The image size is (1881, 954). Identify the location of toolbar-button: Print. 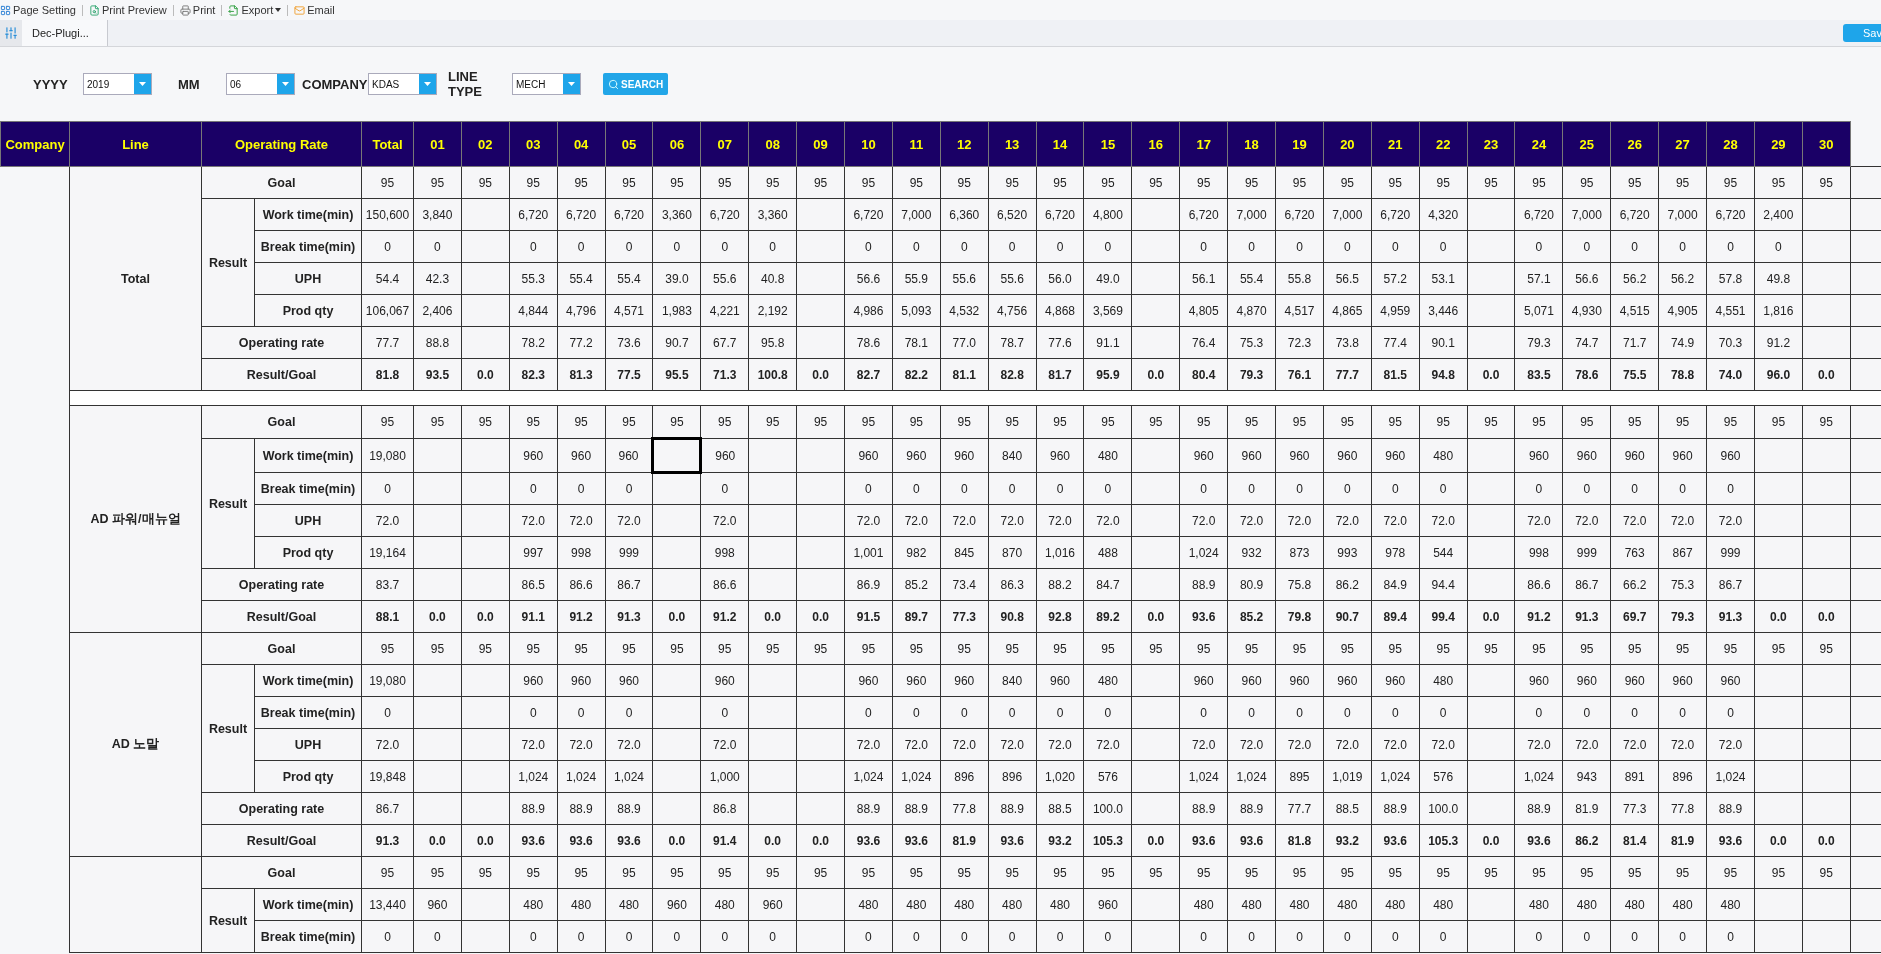
(194, 10).